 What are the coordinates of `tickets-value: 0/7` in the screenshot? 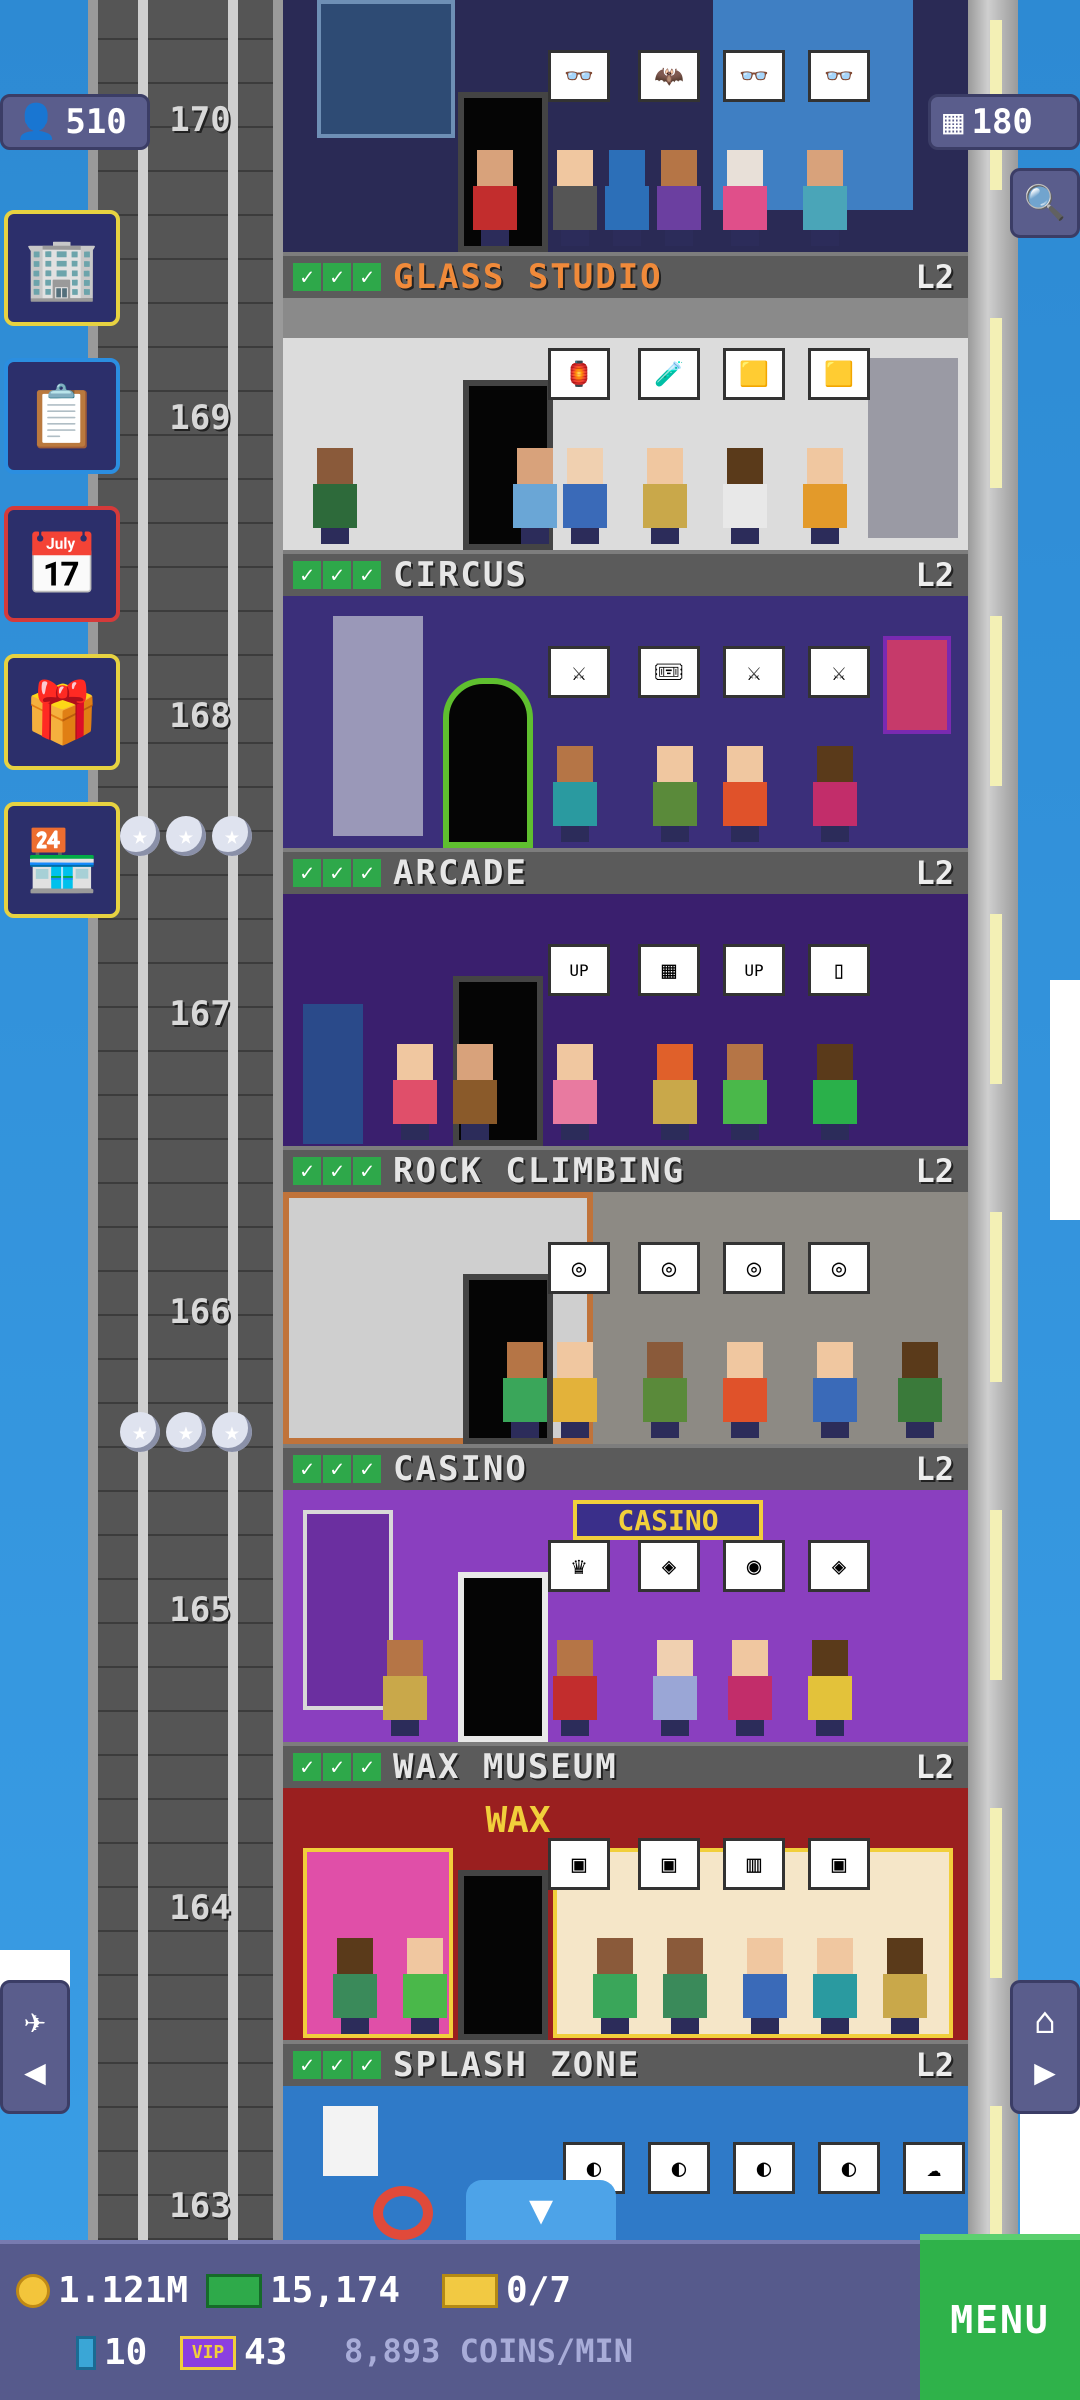 It's located at (539, 2290).